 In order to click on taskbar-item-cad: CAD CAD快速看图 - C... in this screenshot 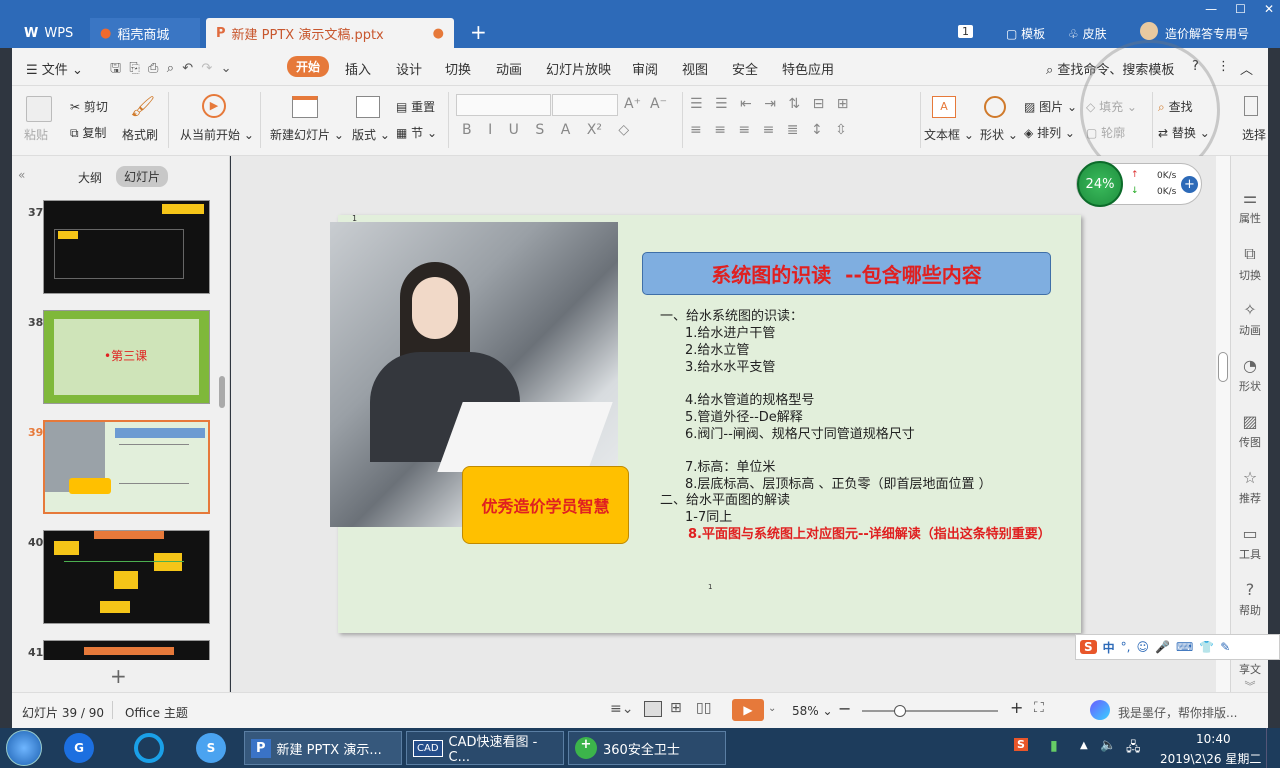, I will do `click(485, 748)`.